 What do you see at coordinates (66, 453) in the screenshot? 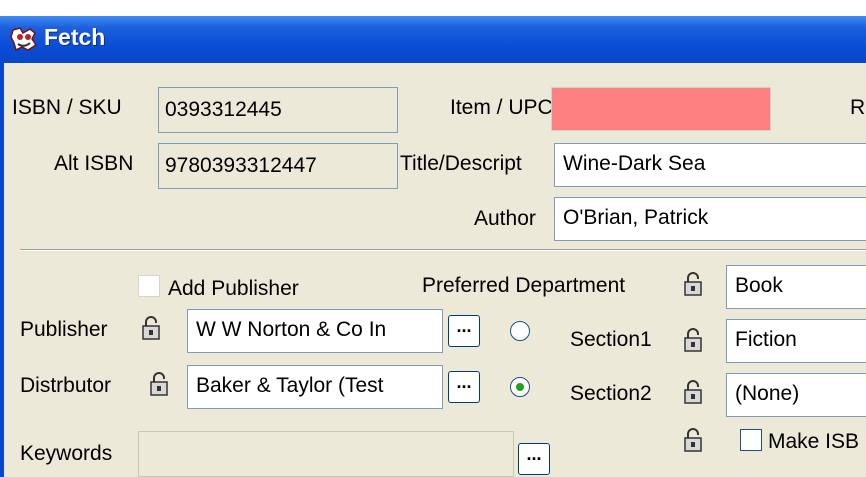
I see `keywords-label: Keywords` at bounding box center [66, 453].